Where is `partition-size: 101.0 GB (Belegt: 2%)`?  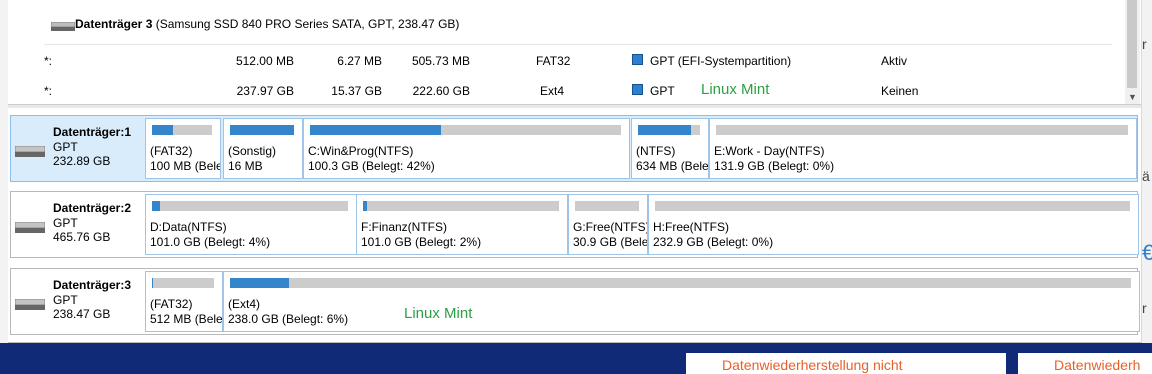 partition-size: 101.0 GB (Belegt: 2%) is located at coordinates (421, 242).